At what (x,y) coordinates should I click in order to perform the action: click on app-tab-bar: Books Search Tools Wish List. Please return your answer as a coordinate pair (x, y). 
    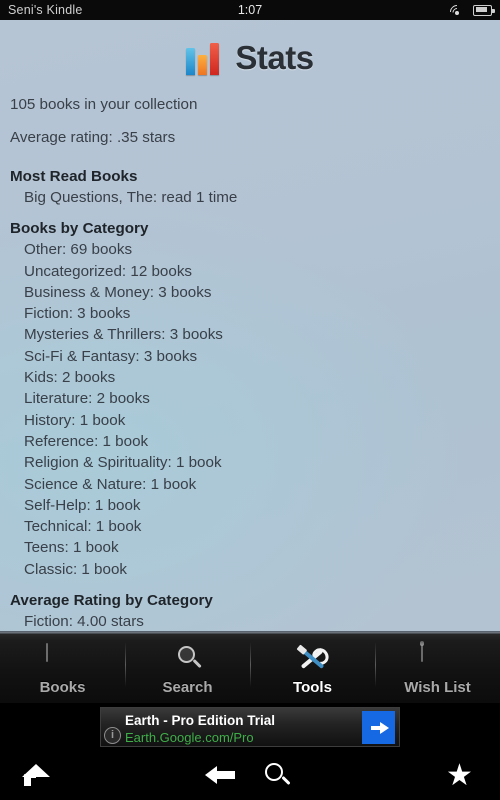
    Looking at the image, I should click on (250, 667).